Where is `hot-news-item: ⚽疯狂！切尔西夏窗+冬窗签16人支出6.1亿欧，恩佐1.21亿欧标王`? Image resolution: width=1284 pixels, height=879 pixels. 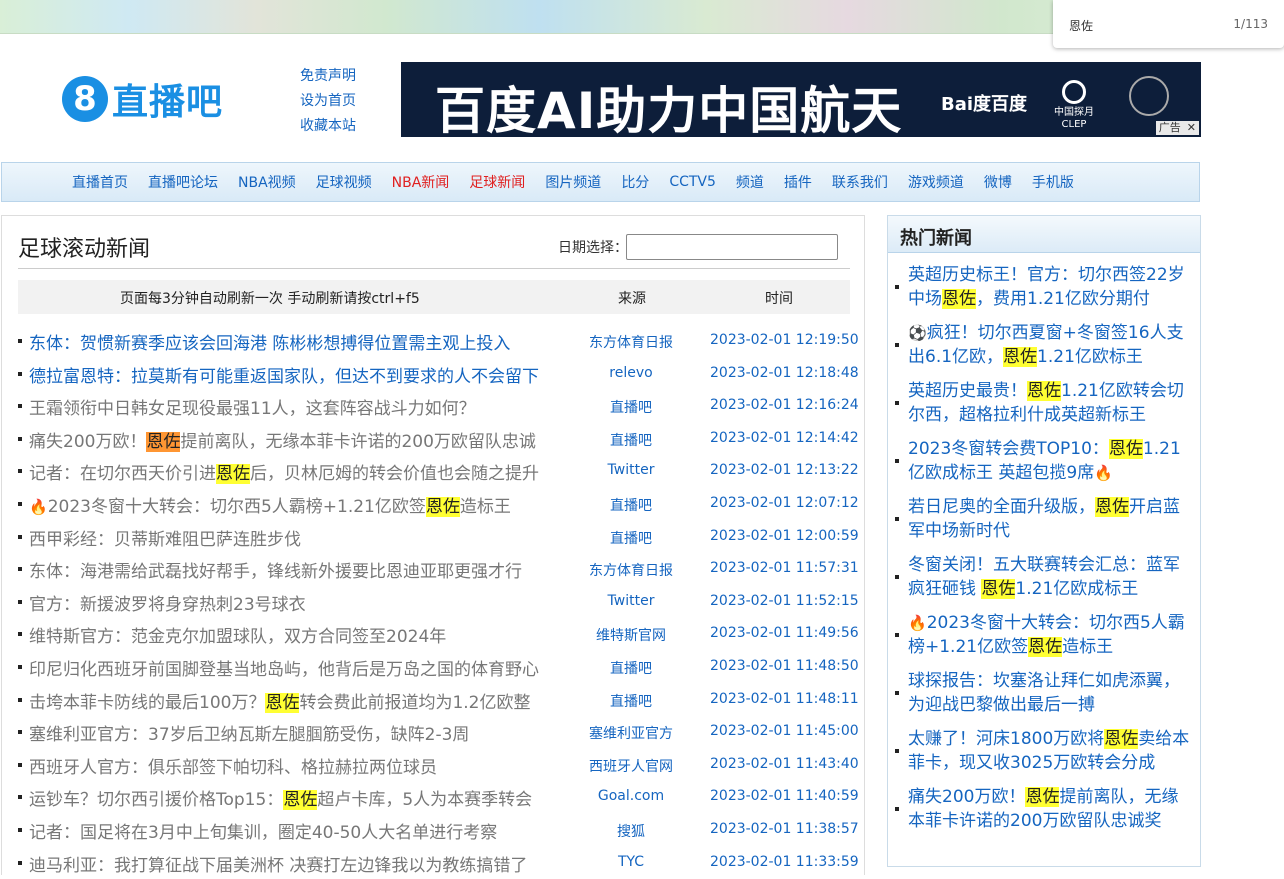 hot-news-item: ⚽疯狂！切尔西夏窗+冬窗签16人支出6.1亿欧，恩佐1.21亿欧标王 is located at coordinates (1049, 345).